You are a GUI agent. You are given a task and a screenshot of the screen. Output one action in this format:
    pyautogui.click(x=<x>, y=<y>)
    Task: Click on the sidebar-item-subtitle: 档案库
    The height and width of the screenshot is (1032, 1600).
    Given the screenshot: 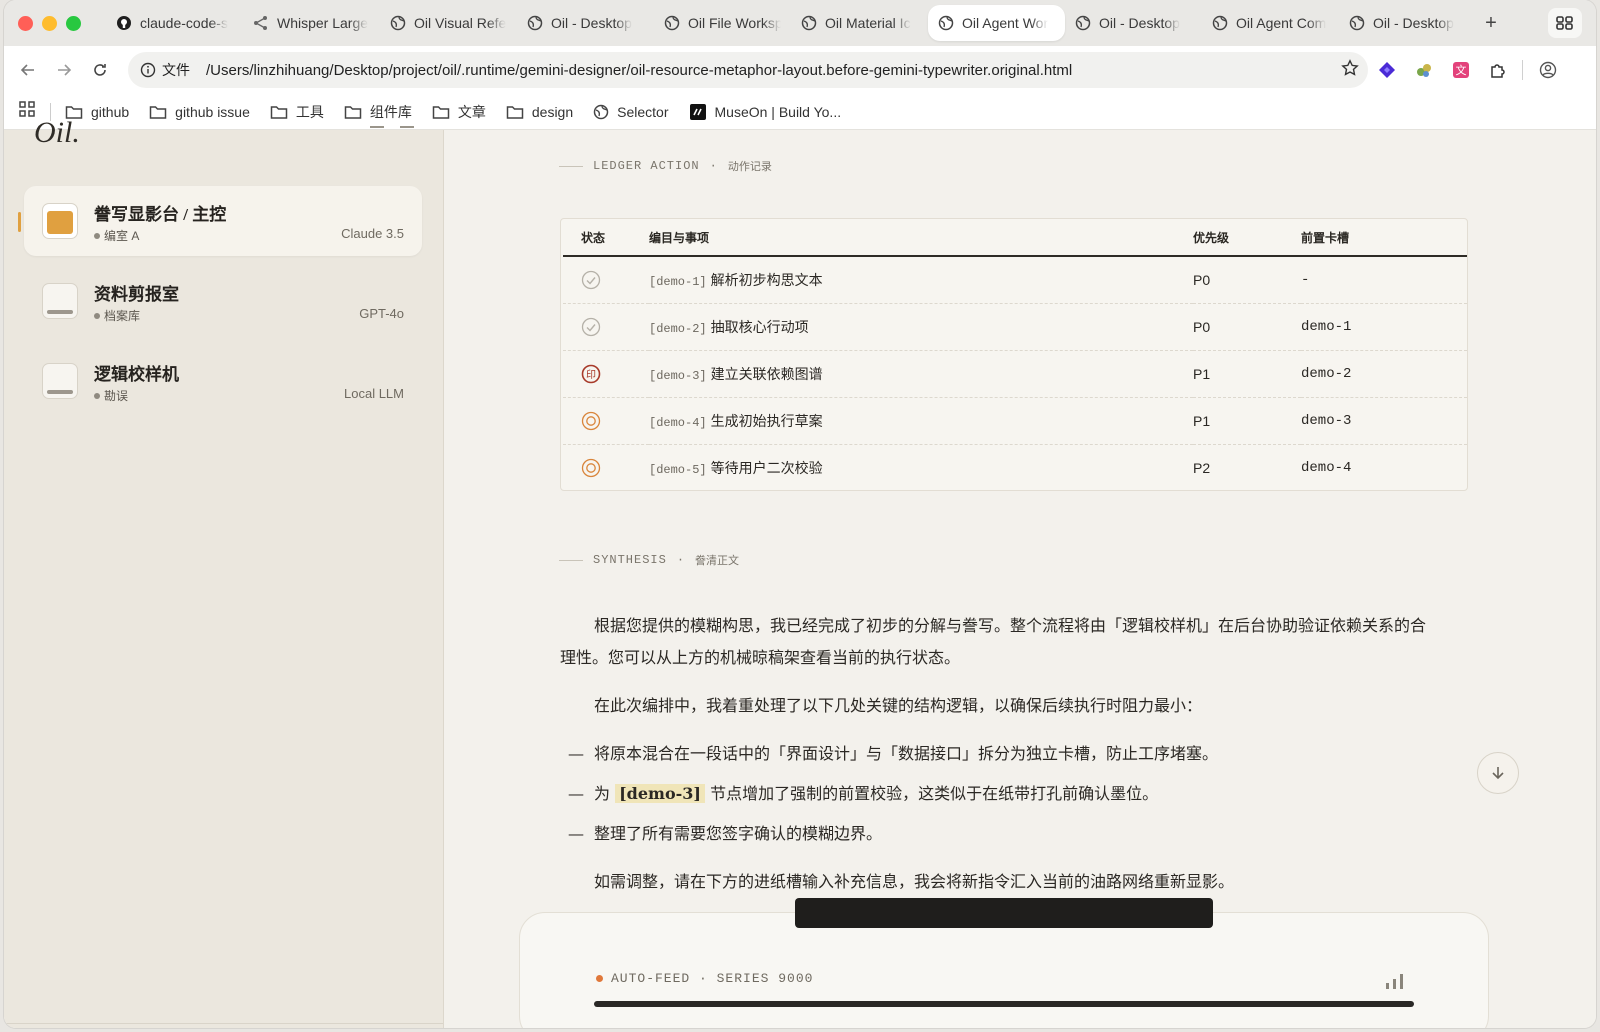 What is the action you would take?
    pyautogui.click(x=117, y=315)
    